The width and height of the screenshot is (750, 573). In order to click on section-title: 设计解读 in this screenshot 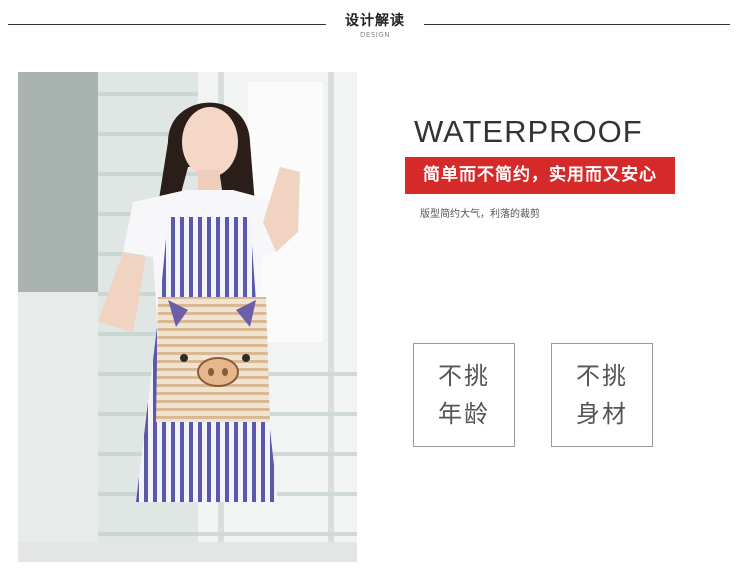, I will do `click(375, 21)`.